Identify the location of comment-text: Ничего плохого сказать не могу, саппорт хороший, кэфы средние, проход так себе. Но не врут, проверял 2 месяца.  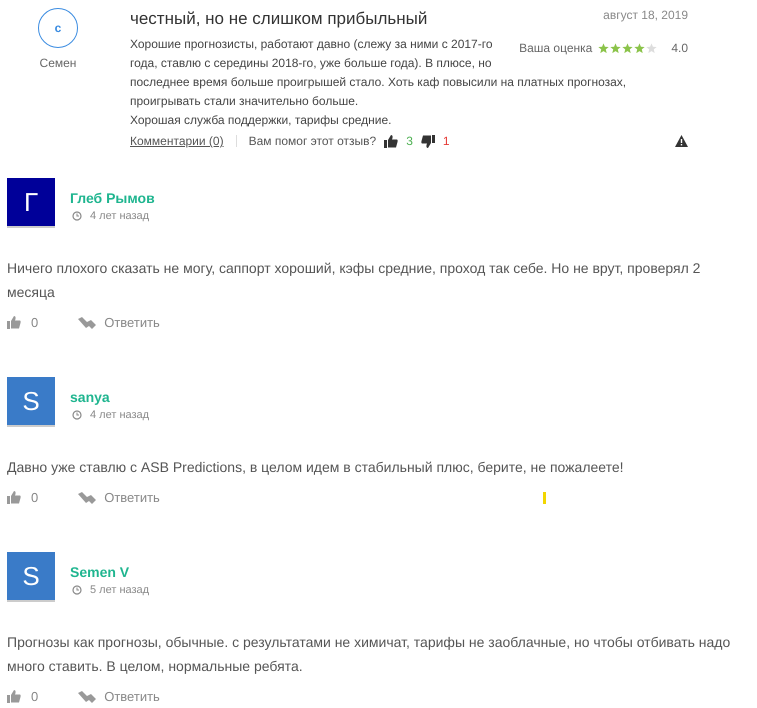
(354, 280).